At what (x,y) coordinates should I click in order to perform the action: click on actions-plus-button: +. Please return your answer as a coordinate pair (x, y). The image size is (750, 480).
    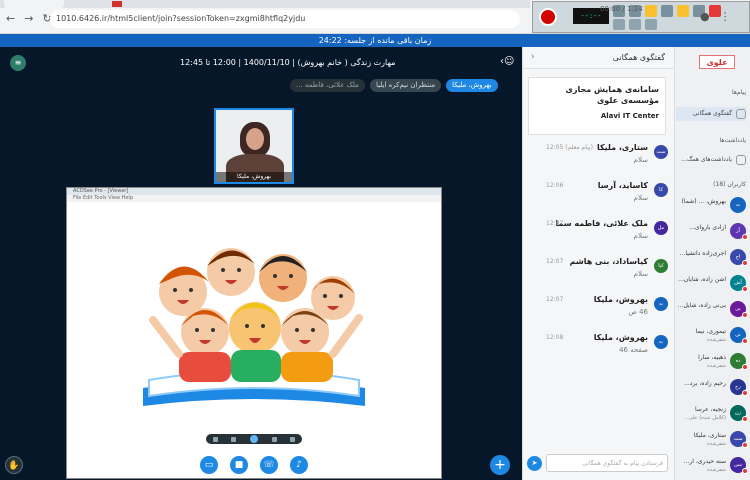
    Looking at the image, I should click on (500, 465).